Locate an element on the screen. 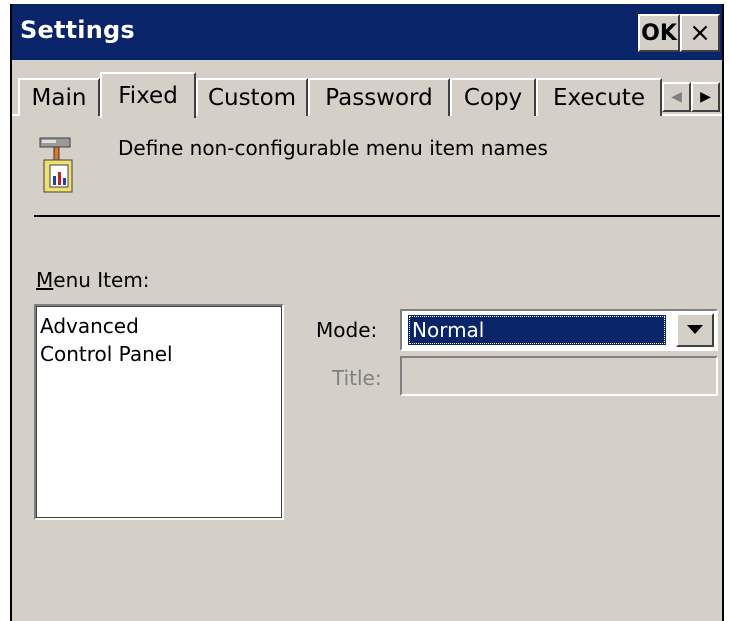 The image size is (730, 621). separator is located at coordinates (377, 216).